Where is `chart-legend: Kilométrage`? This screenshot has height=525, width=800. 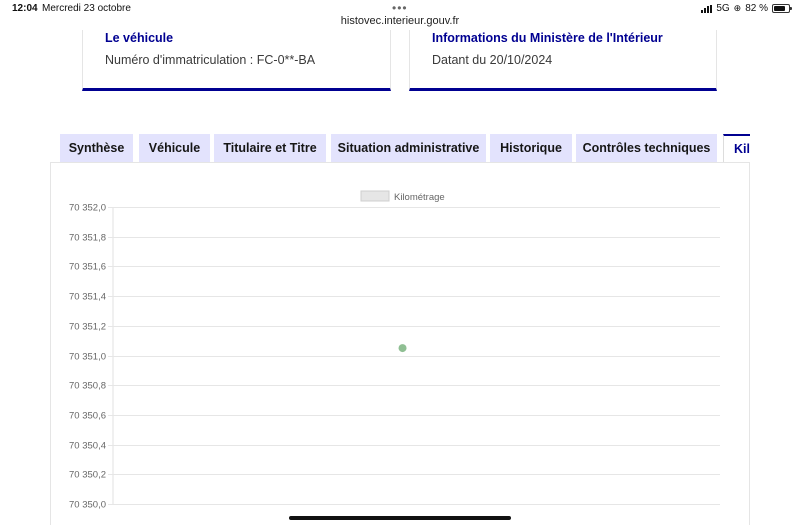
chart-legend: Kilométrage is located at coordinates (402, 196).